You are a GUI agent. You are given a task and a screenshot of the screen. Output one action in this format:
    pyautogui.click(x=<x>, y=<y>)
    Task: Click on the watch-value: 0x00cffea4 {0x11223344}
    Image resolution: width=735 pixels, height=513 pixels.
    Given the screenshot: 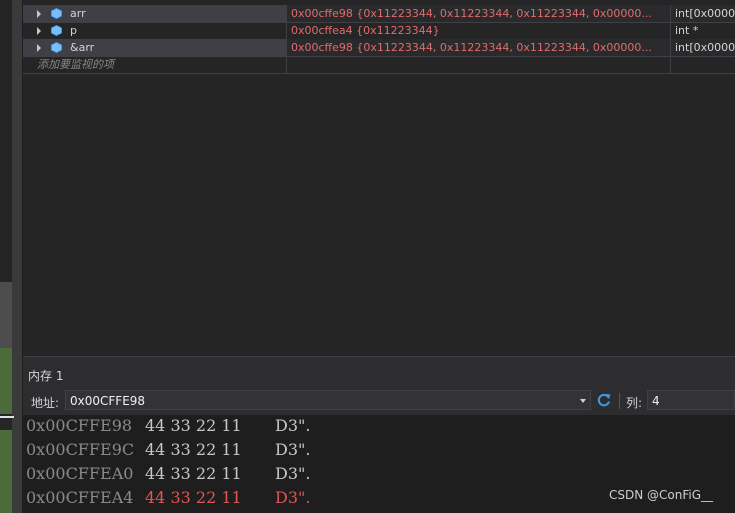 What is the action you would take?
    pyautogui.click(x=479, y=30)
    